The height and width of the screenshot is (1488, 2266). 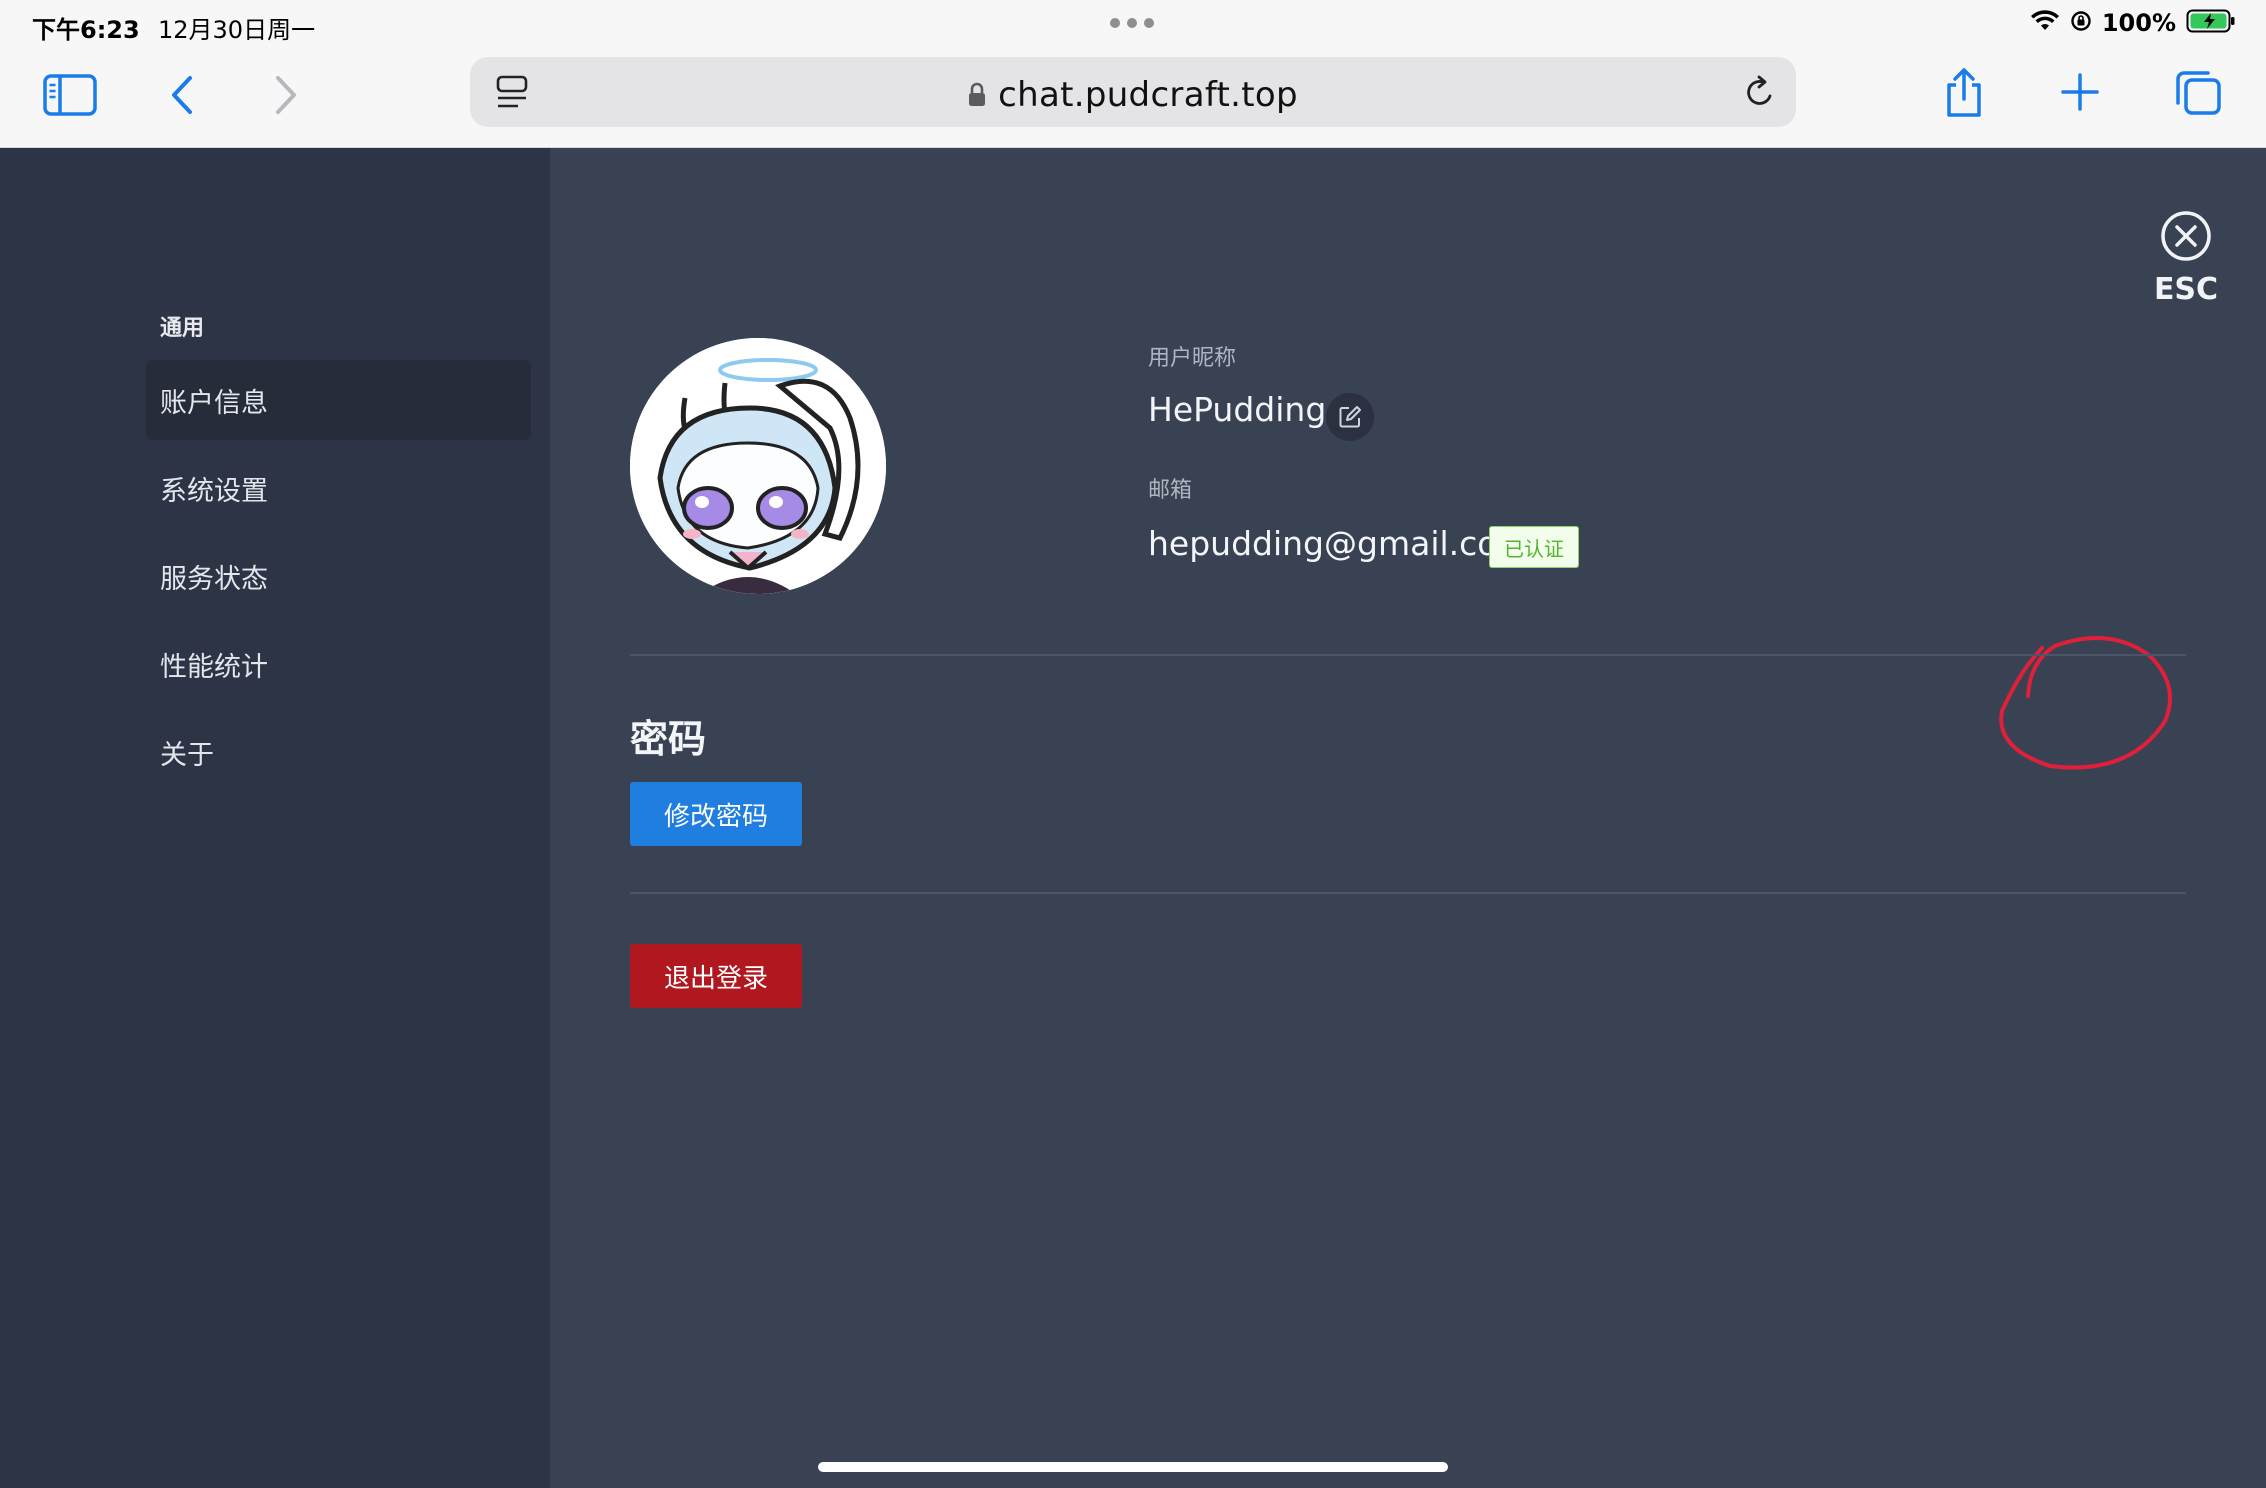 I want to click on avatar, so click(x=758, y=466).